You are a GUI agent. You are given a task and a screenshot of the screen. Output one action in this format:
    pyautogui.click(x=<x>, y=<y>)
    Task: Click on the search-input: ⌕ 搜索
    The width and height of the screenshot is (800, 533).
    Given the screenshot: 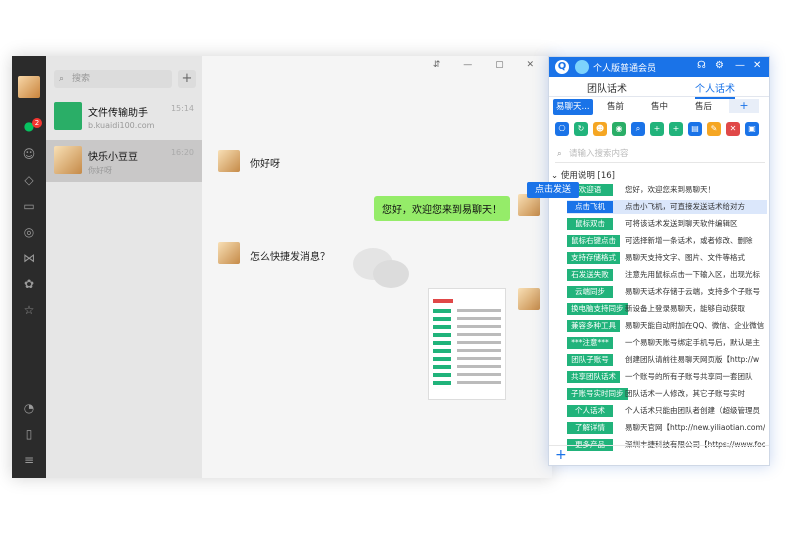 What is the action you would take?
    pyautogui.click(x=113, y=79)
    